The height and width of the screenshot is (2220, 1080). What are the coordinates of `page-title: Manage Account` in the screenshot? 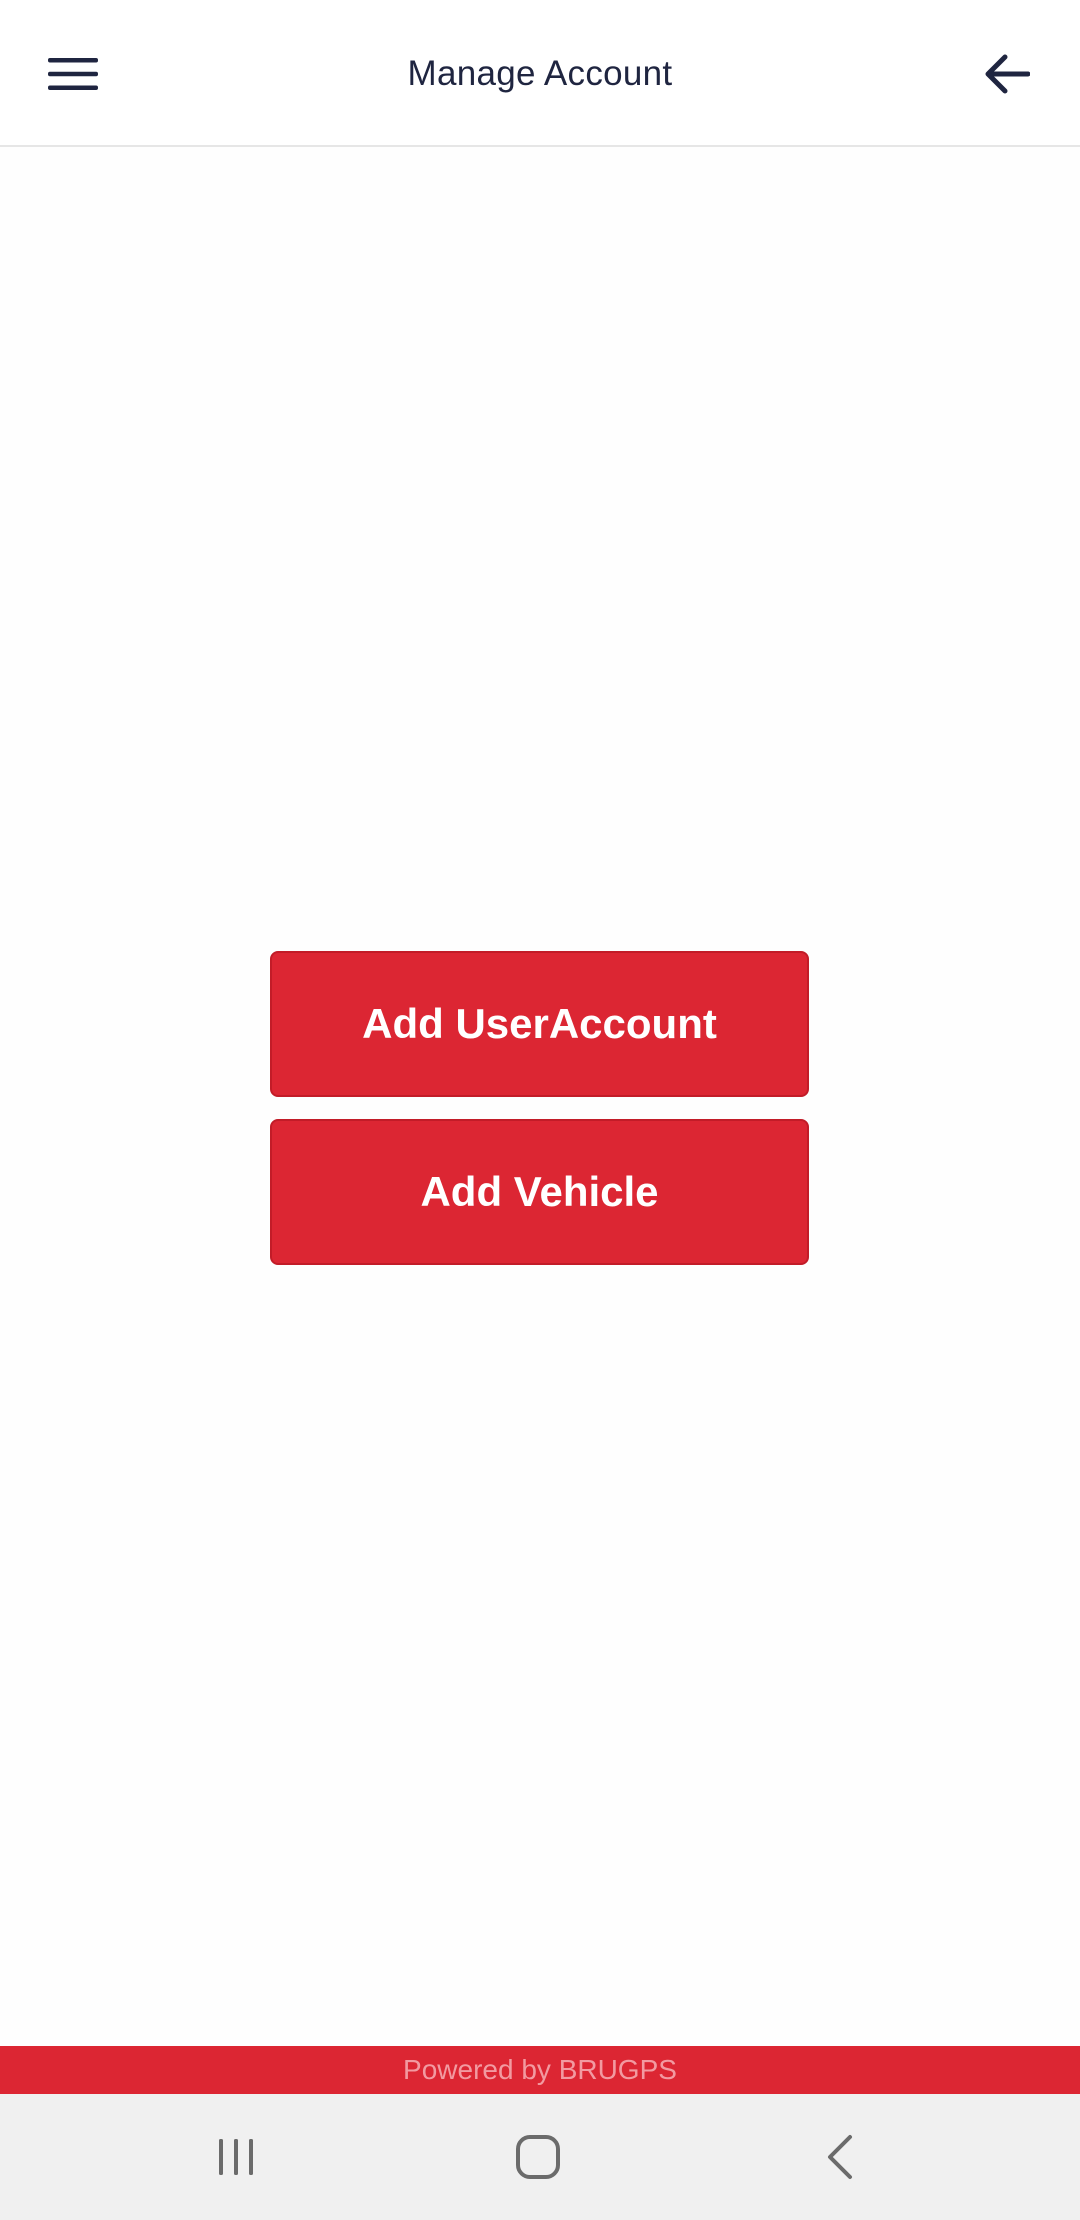 It's located at (540, 73).